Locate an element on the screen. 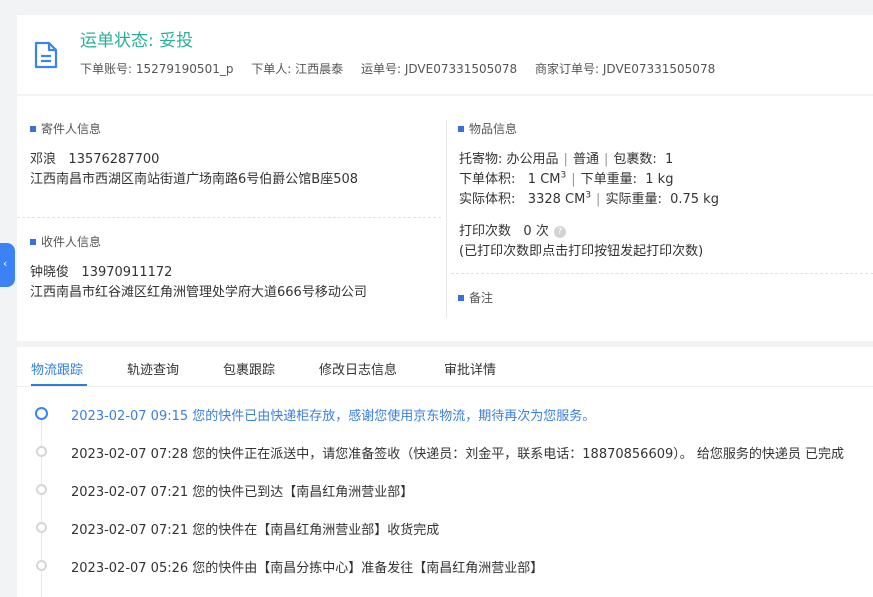  help-circle-icon: ? is located at coordinates (559, 232).